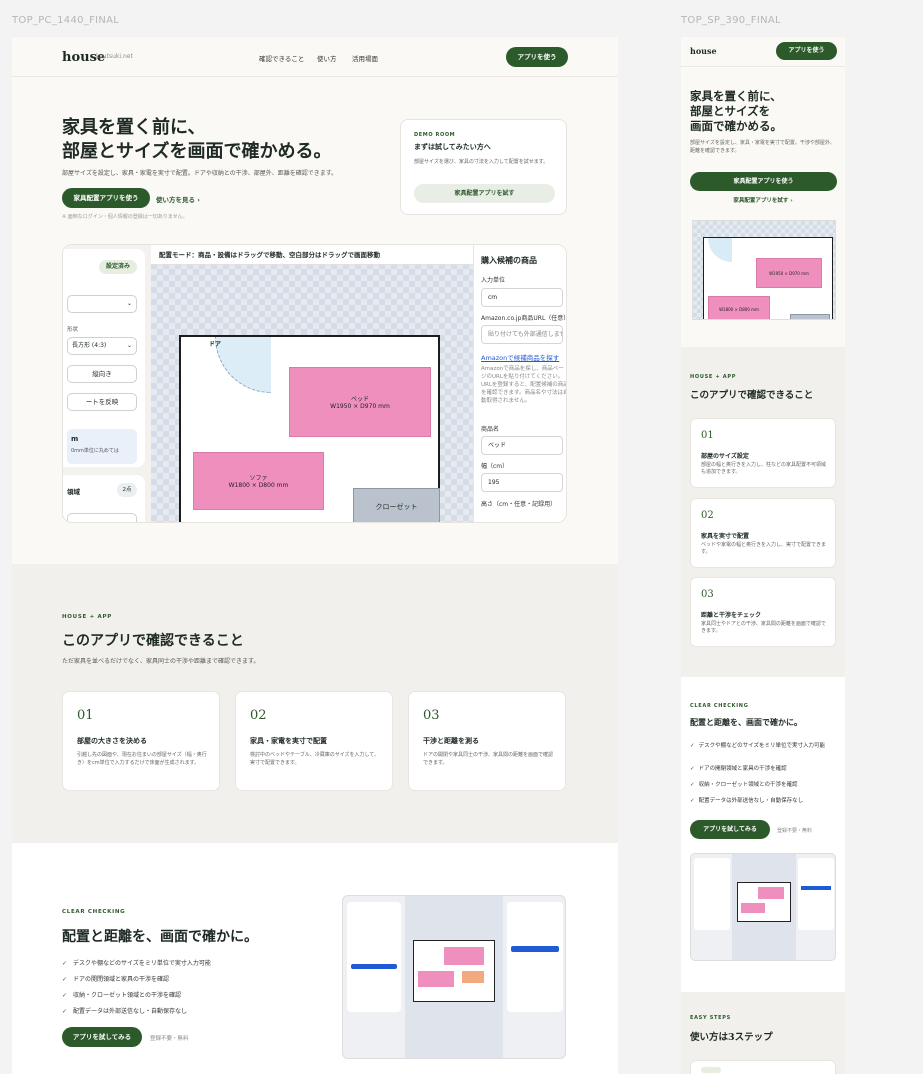 The height and width of the screenshot is (1074, 923). Describe the element at coordinates (763, 533) in the screenshot. I see `sp-feature-card: 02 家具を実寸で配置 ベッドや家電の幅と奥行きを入力し、実寸で配置できます。` at that location.